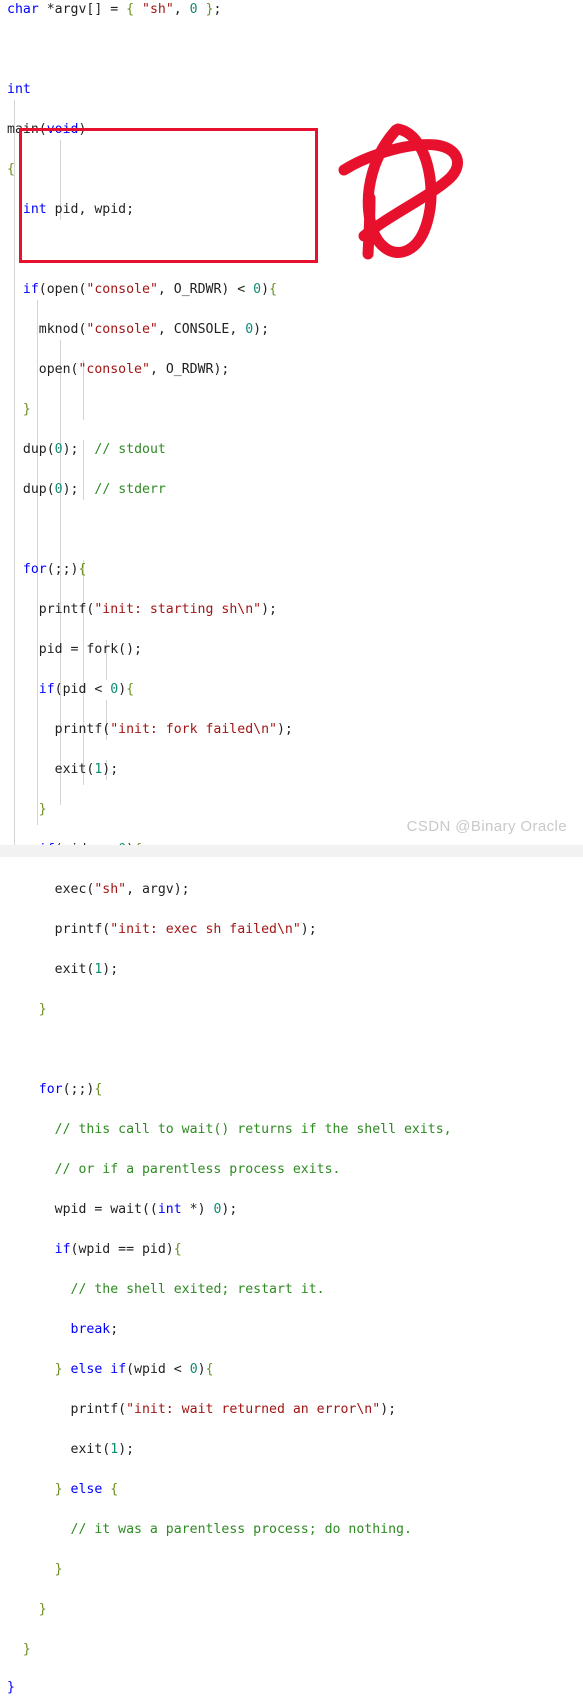 The image size is (583, 1698). What do you see at coordinates (114, 9) in the screenshot?
I see `code-line: char *argv[] = { "sh", 0 };` at bounding box center [114, 9].